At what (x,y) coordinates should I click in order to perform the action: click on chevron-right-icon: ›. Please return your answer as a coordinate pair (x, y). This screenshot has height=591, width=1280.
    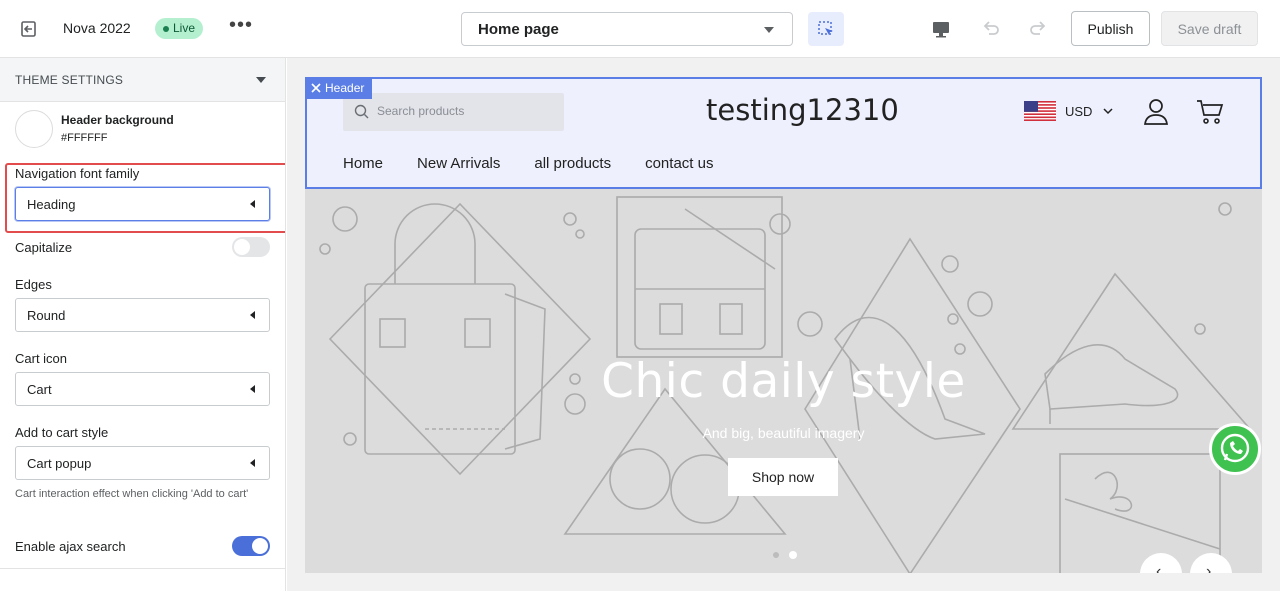
    Looking at the image, I should click on (1209, 568).